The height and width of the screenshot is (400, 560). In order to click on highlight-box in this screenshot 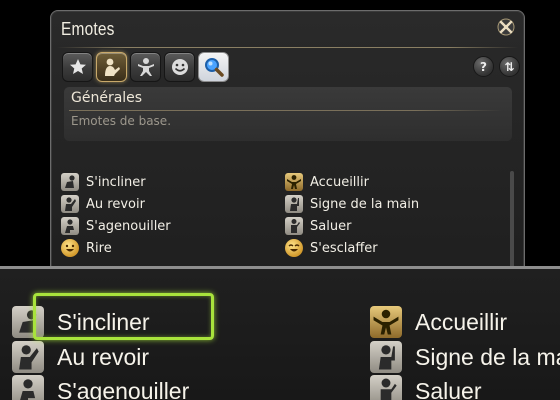, I will do `click(123, 316)`.